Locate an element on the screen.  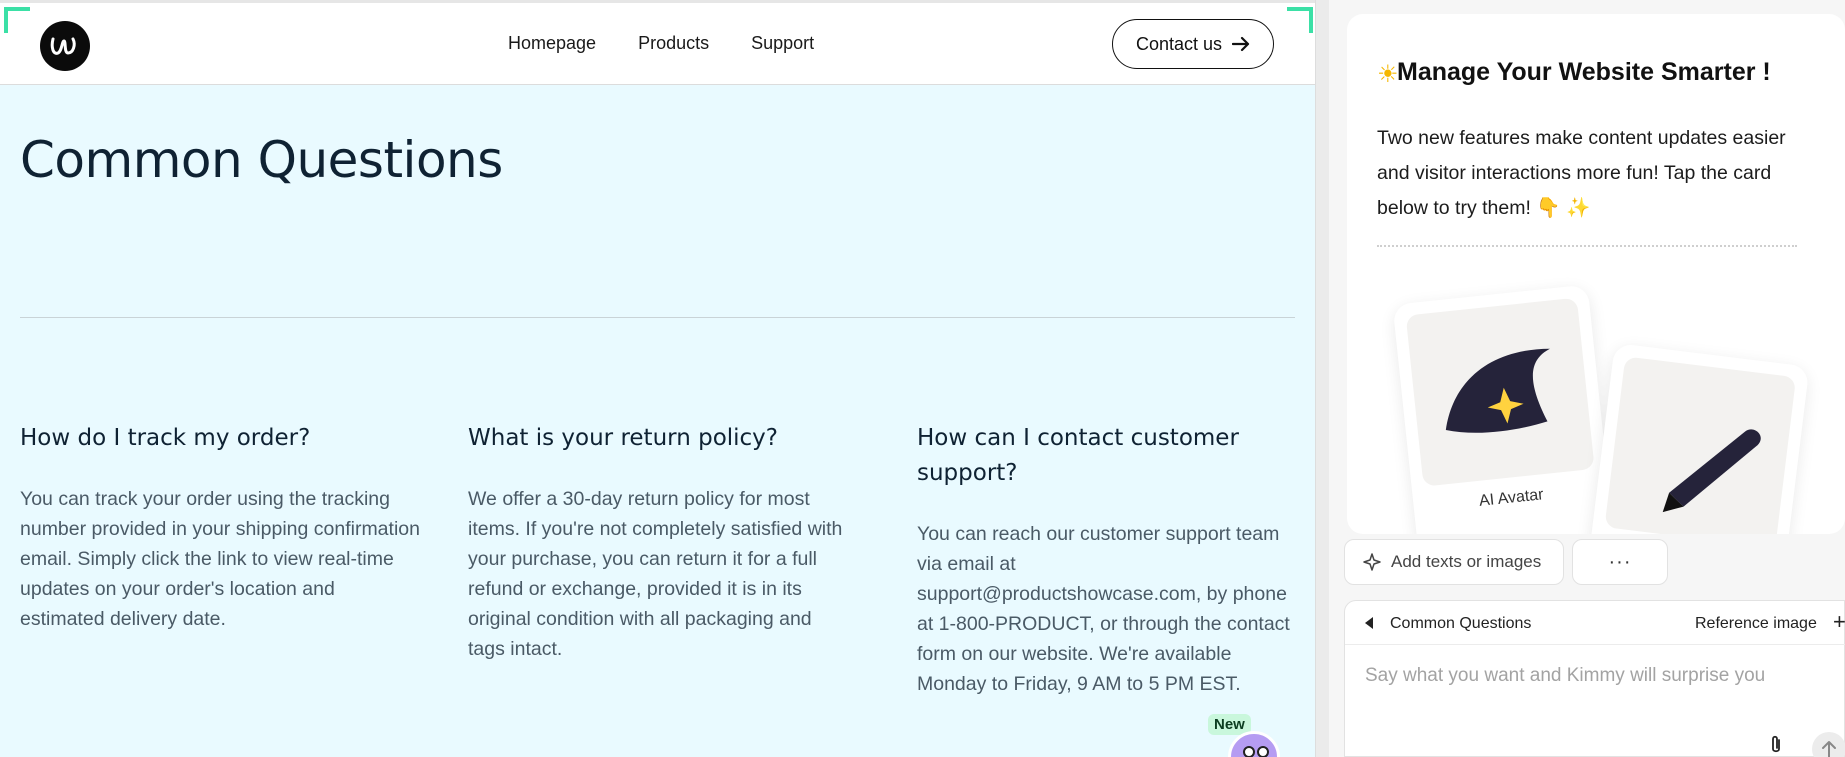
site-header: Homepage Products Support Contact us is located at coordinates (657, 44).